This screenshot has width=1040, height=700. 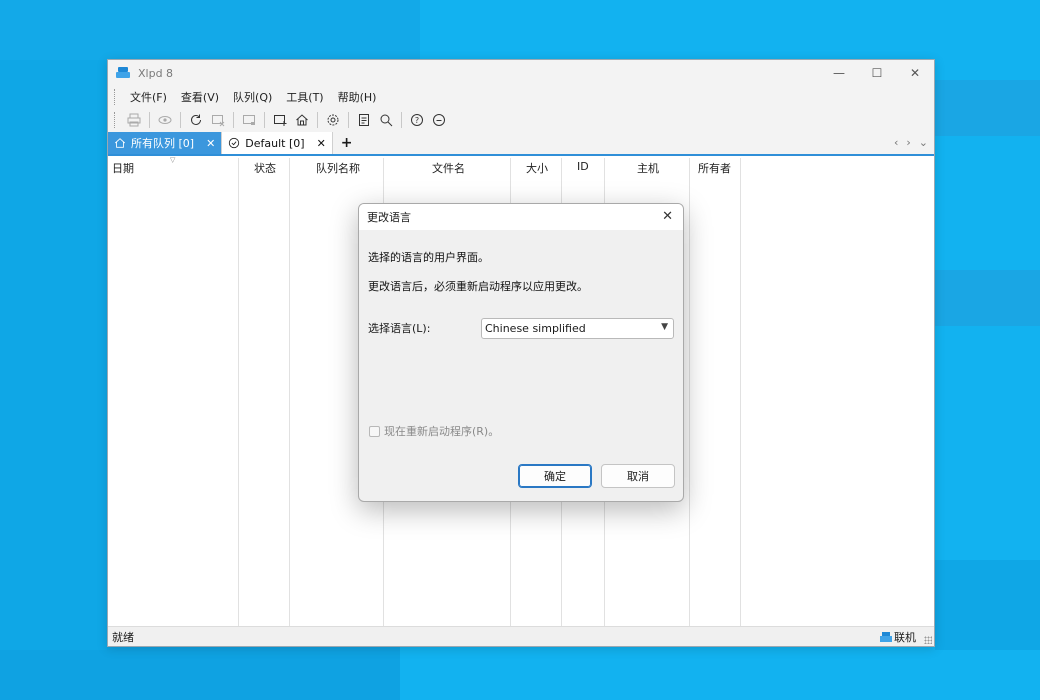 What do you see at coordinates (123, 637) in the screenshot?
I see `status-text: 就绪` at bounding box center [123, 637].